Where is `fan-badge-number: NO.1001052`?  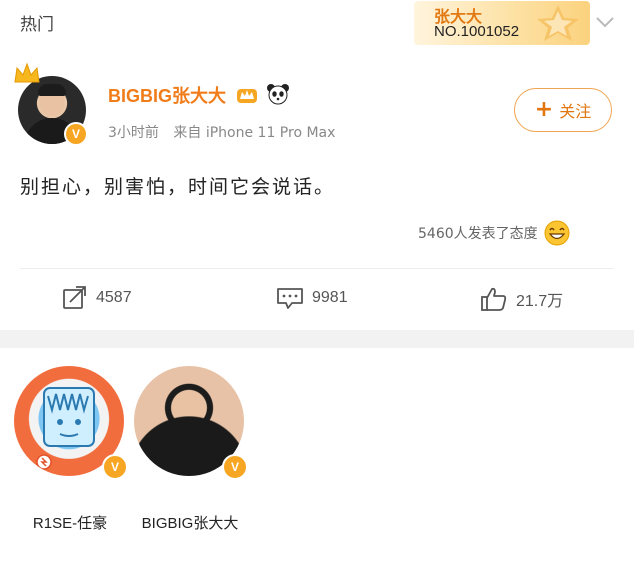 fan-badge-number: NO.1001052 is located at coordinates (477, 31).